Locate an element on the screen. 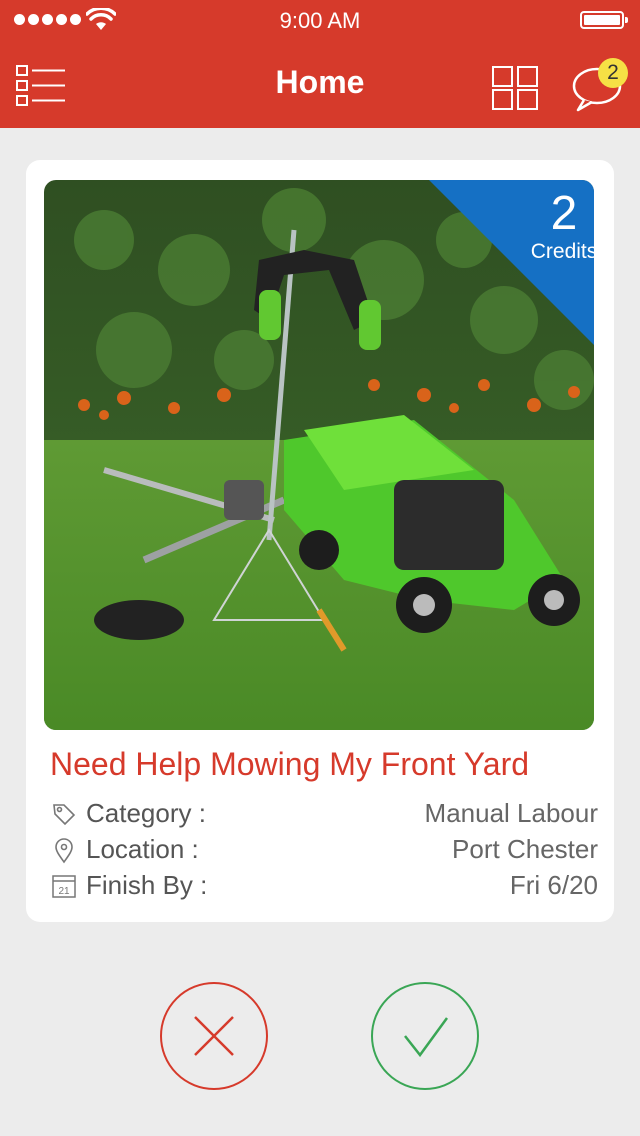 This screenshot has height=1136, width=640. accept-button is located at coordinates (425, 1036).